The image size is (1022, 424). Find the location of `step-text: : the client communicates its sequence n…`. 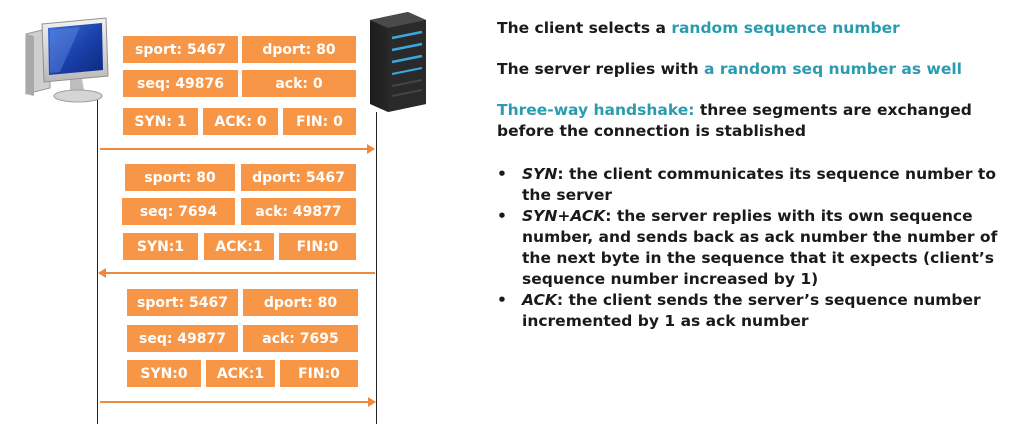

step-text: : the client communicates its sequence n… is located at coordinates (759, 184).